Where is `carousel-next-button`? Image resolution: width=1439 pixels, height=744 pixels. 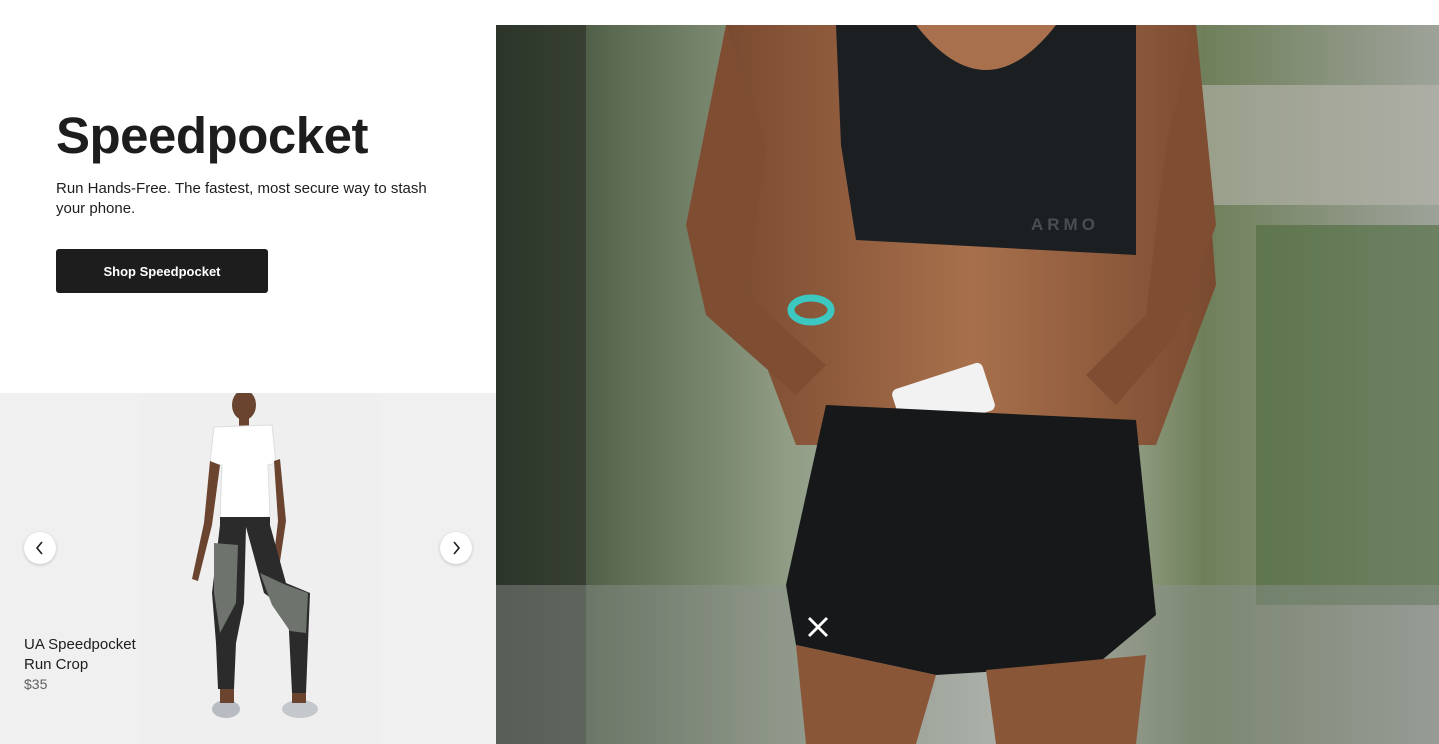 carousel-next-button is located at coordinates (456, 548).